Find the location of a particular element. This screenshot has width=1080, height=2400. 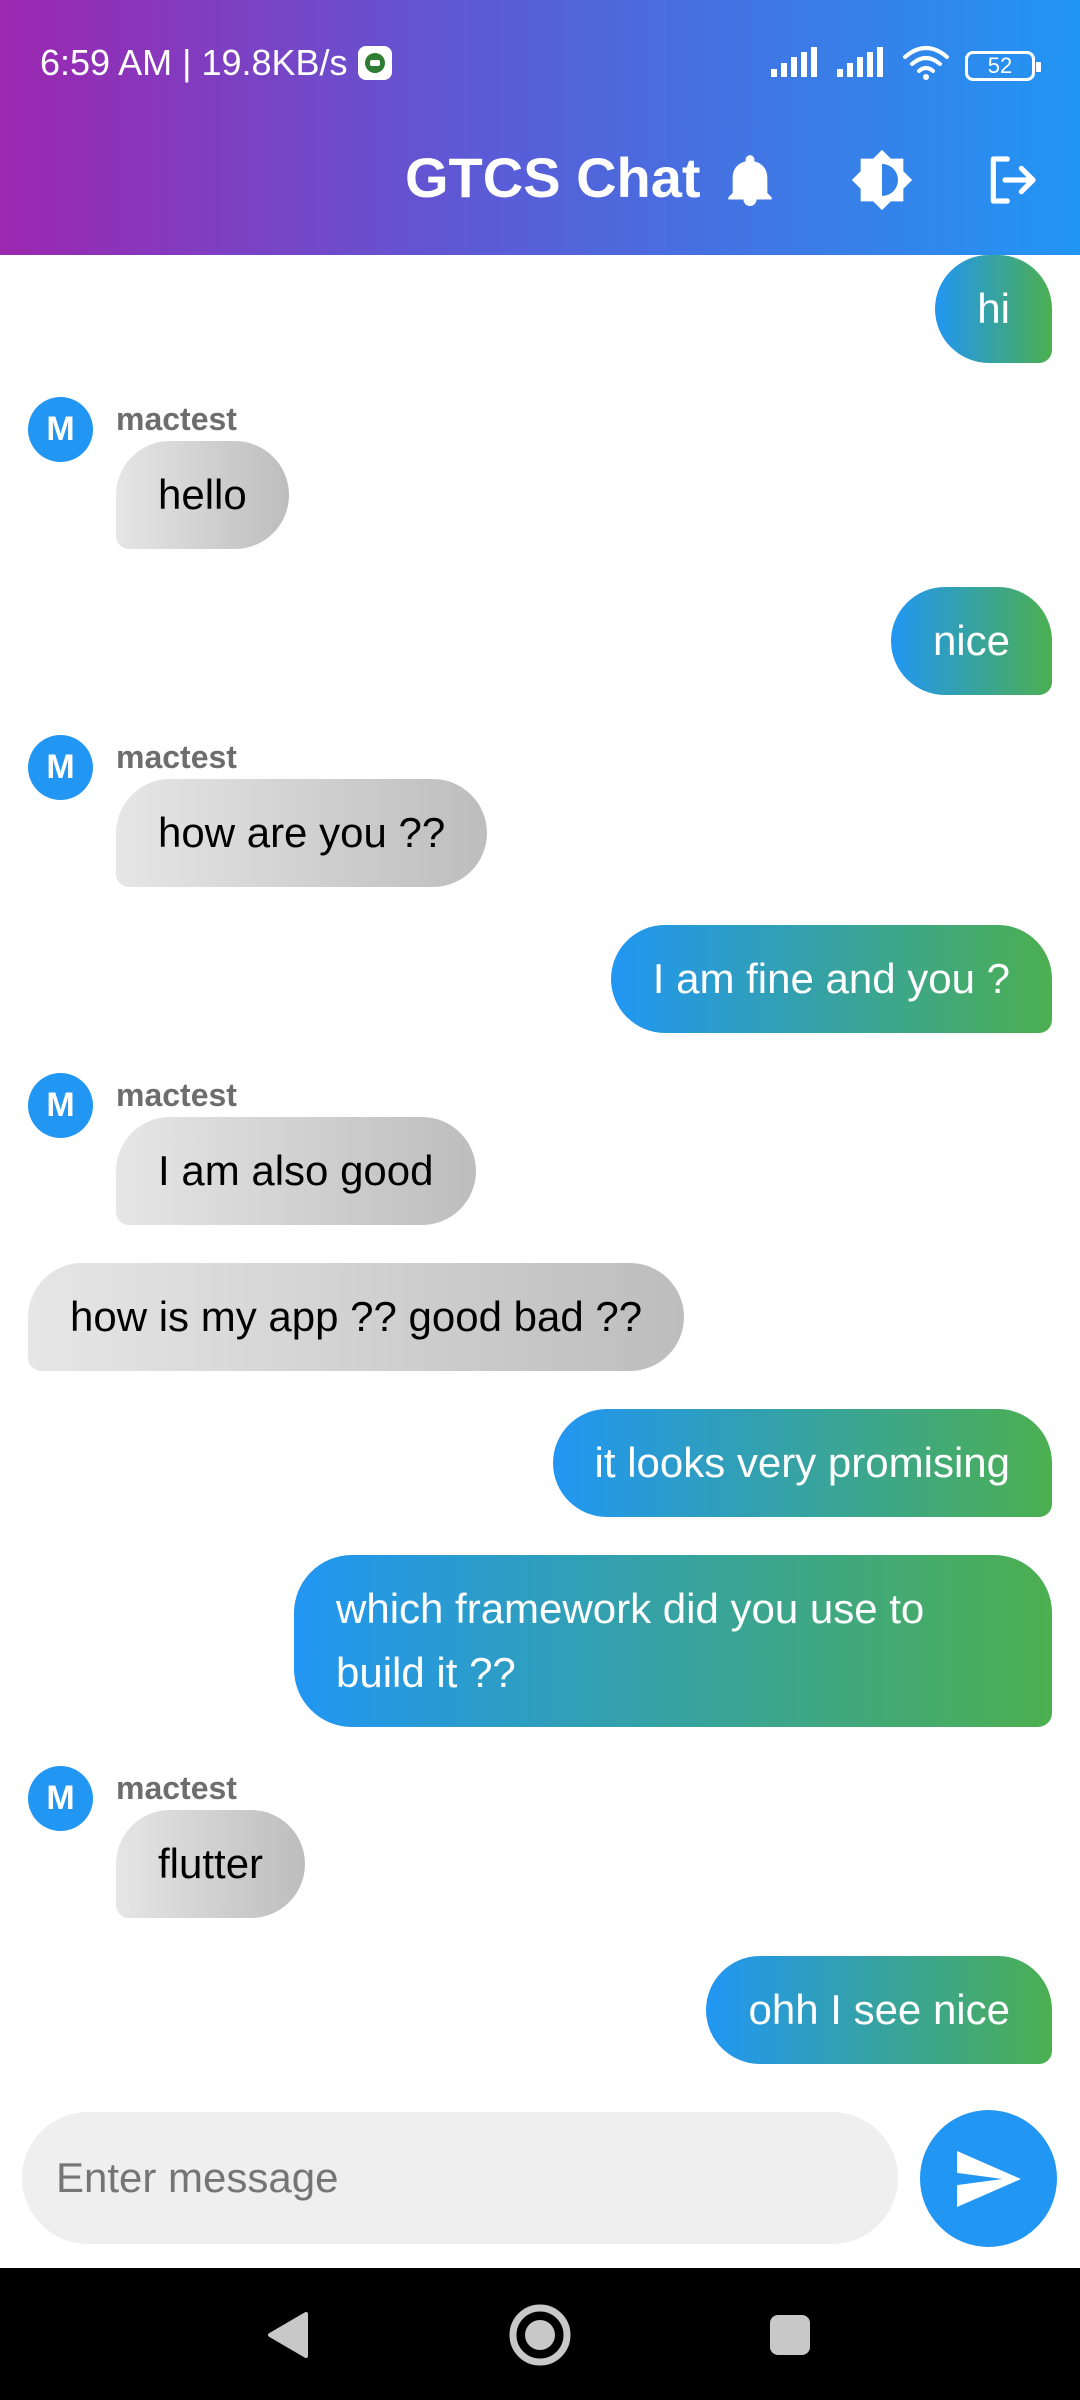

message-input is located at coordinates (460, 2178).